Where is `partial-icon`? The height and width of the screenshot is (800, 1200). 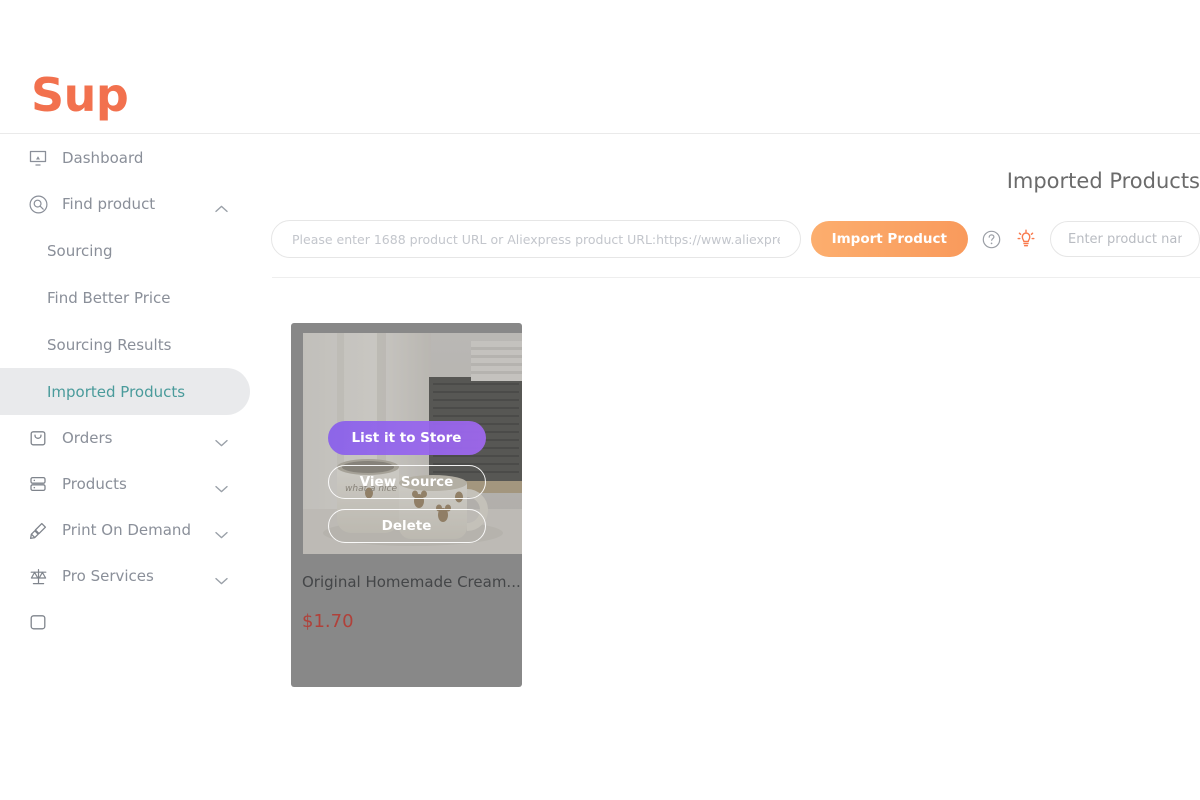
partial-icon is located at coordinates (38, 622).